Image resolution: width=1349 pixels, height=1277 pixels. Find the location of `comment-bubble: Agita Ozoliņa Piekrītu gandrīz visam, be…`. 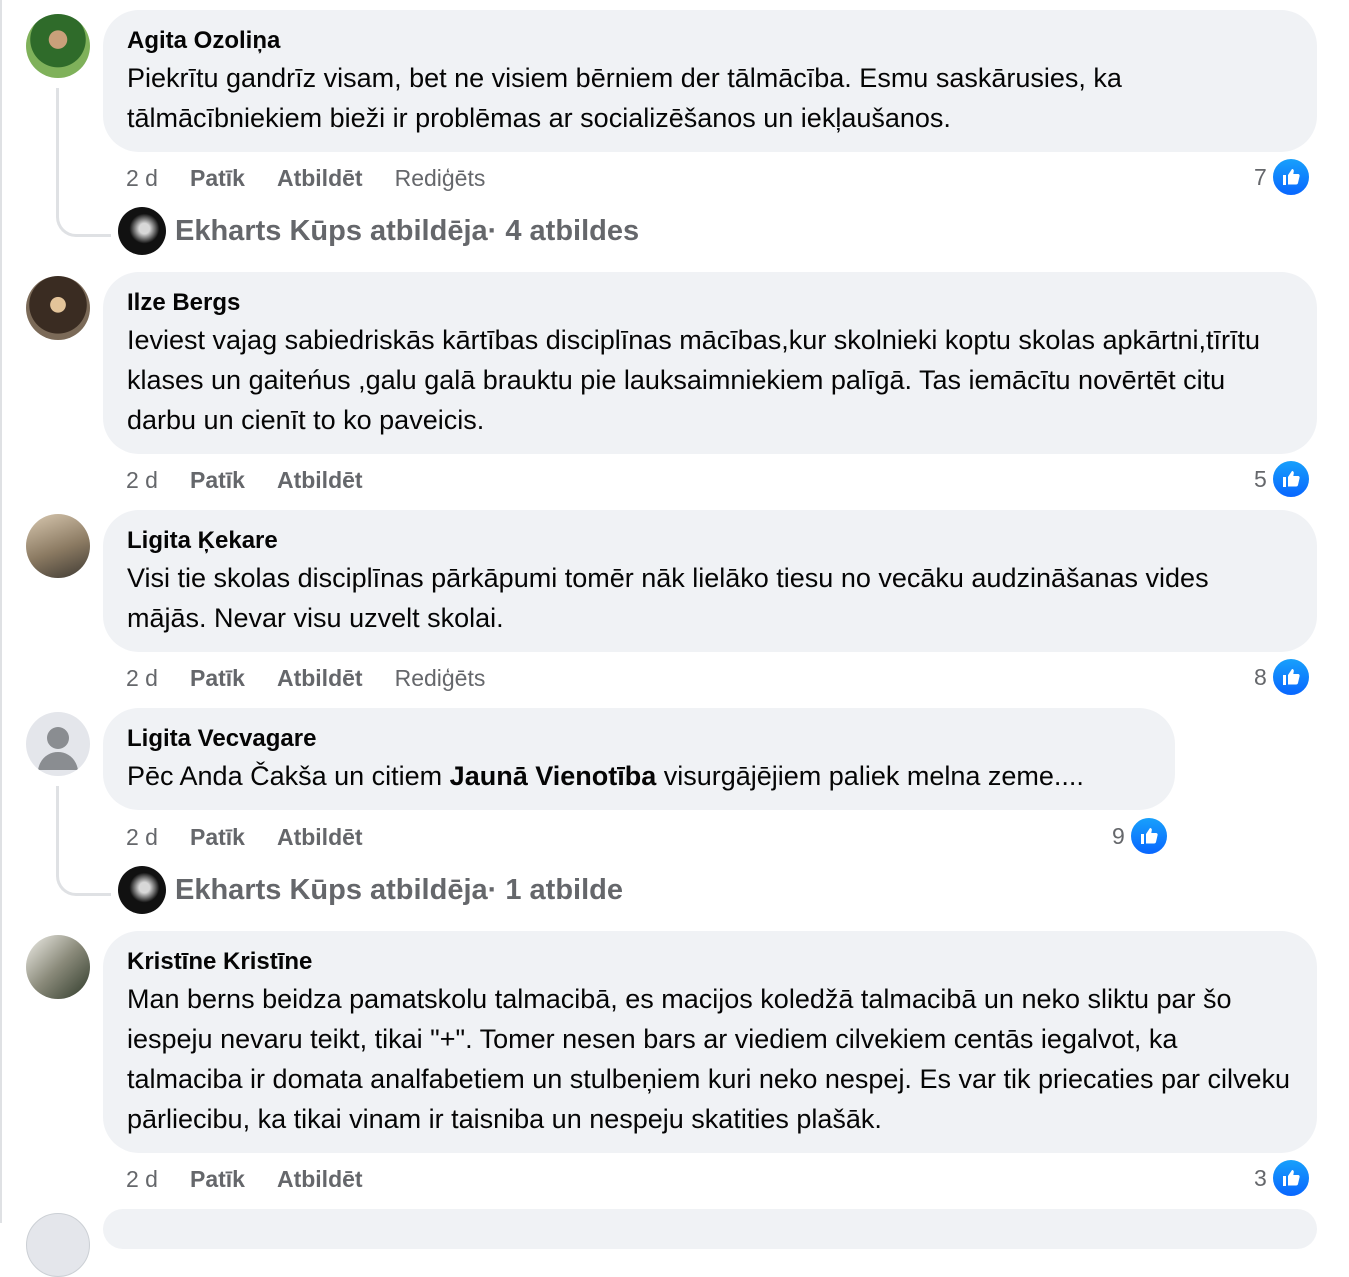

comment-bubble: Agita Ozoliņa Piekrītu gandrīz visam, be… is located at coordinates (710, 81).